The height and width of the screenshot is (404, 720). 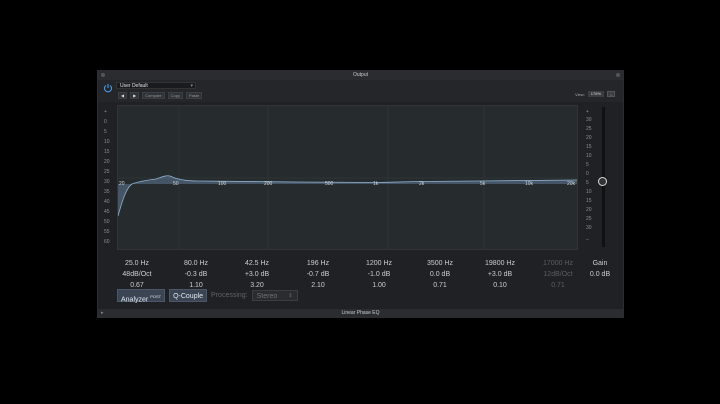 What do you see at coordinates (222, 184) in the screenshot?
I see `freq-label: 100` at bounding box center [222, 184].